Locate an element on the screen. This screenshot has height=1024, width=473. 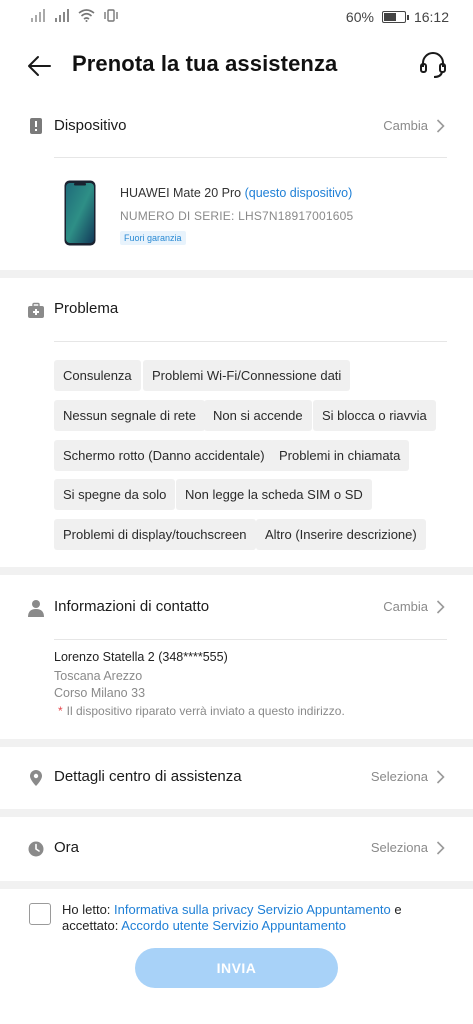
time-row: Ora Seleziona is located at coordinates (236, 849).